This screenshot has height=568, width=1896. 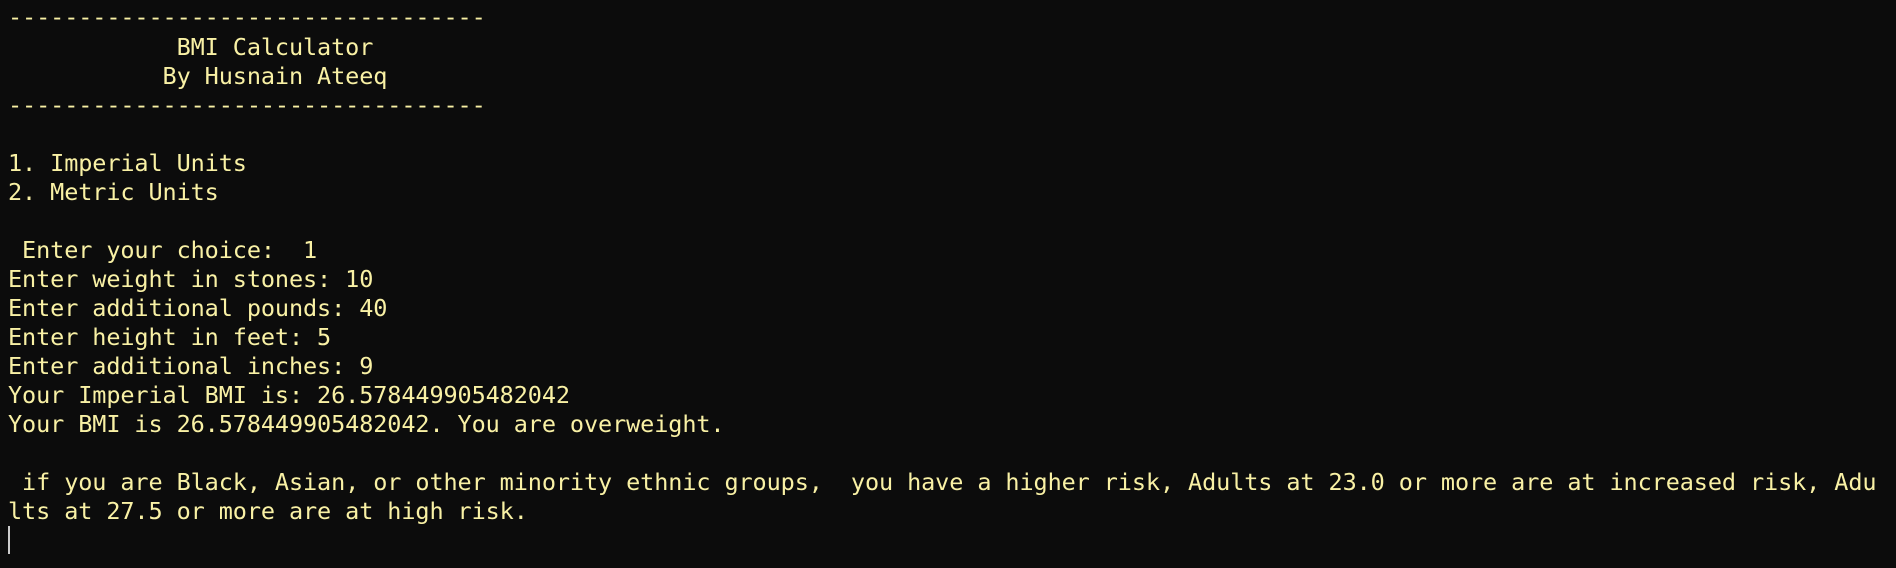 I want to click on app-title: BMI Calculator, so click(x=191, y=47).